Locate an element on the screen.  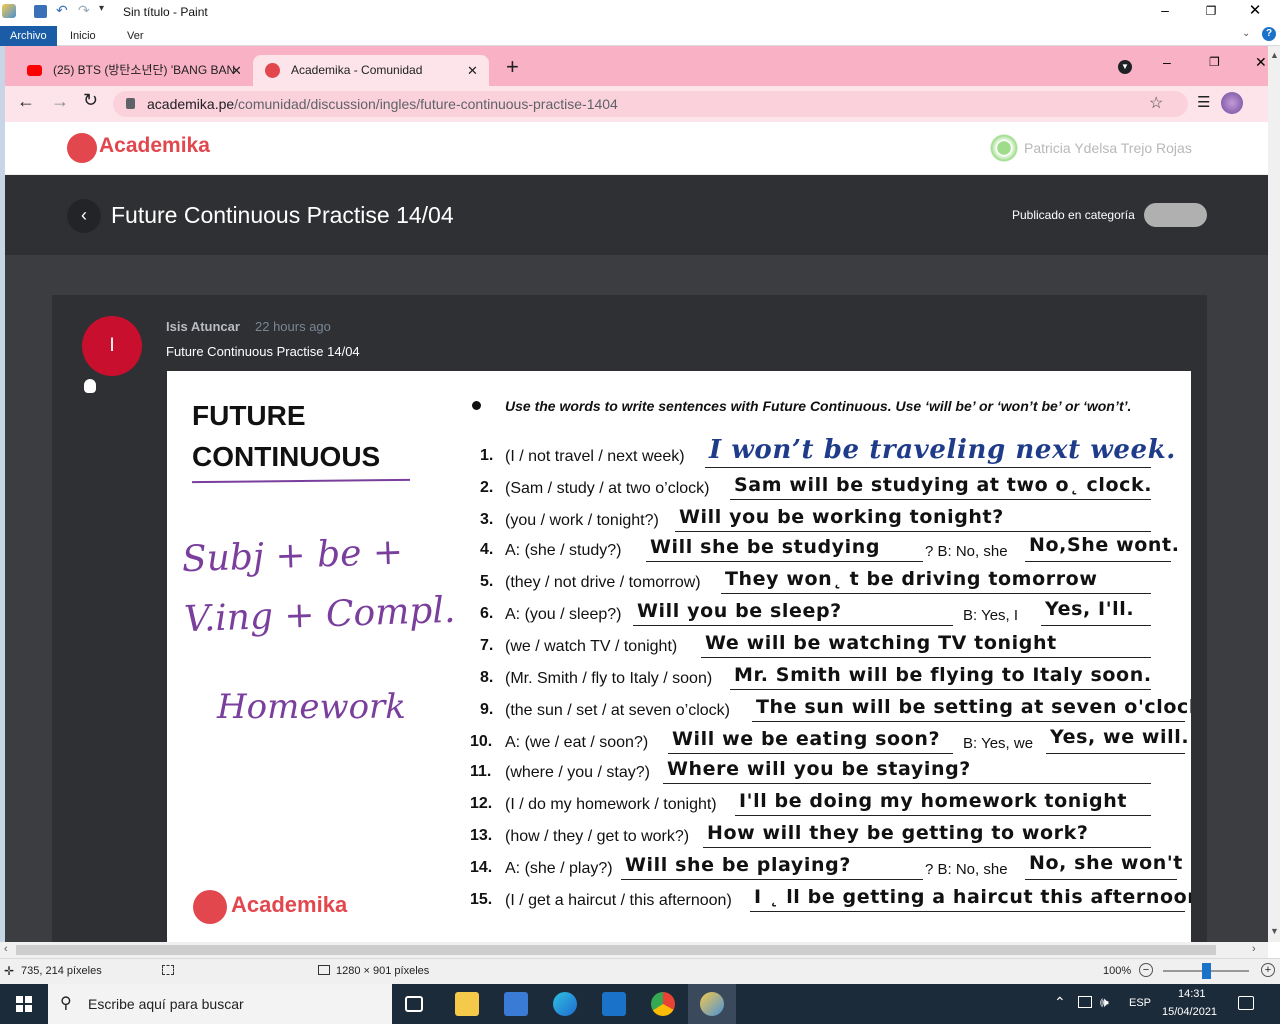
new-tab-icon: + is located at coordinates (512, 67).